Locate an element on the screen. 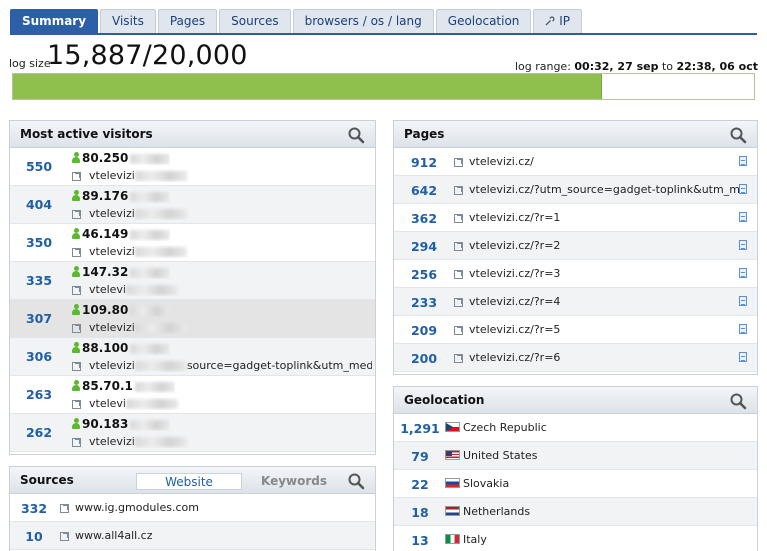  page-url: vtelevizi.cz/?r=6 is located at coordinates (514, 357).